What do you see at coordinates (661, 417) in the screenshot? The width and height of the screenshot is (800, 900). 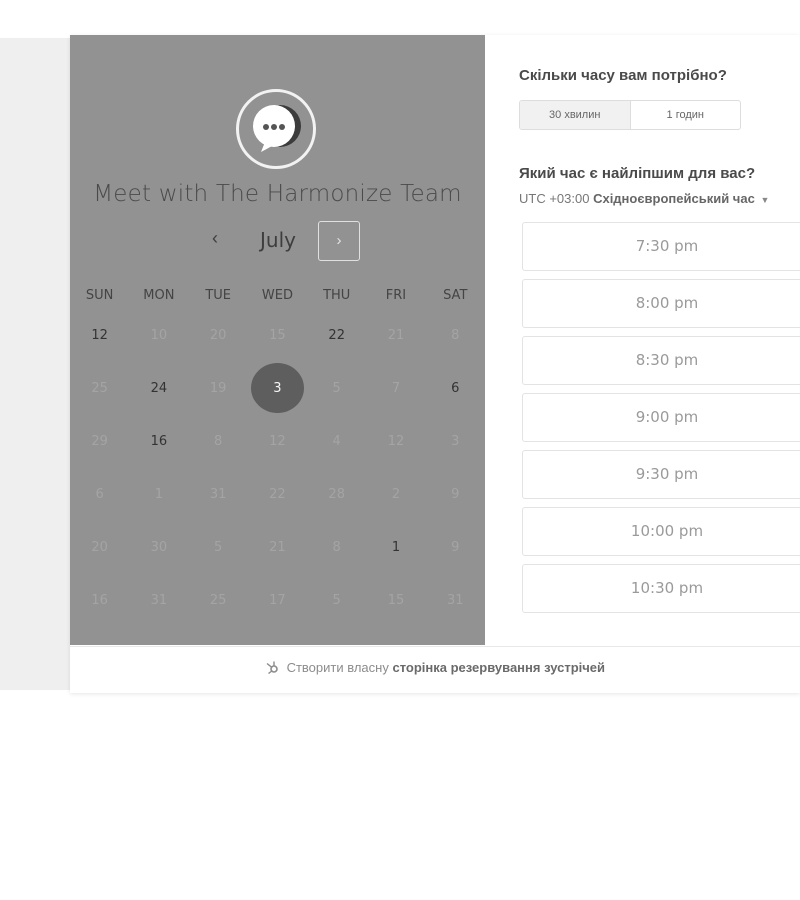 I see `time-slot-button: 9:00 pm` at bounding box center [661, 417].